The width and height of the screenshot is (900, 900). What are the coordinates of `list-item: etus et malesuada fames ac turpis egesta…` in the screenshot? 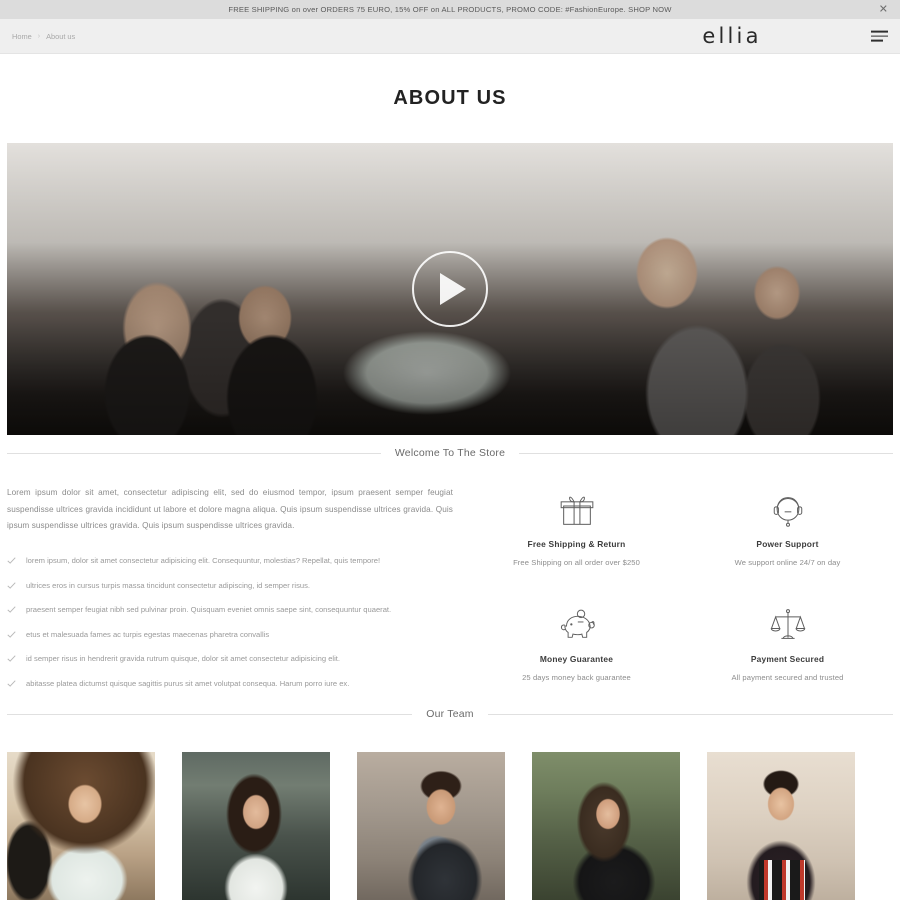 It's located at (230, 634).